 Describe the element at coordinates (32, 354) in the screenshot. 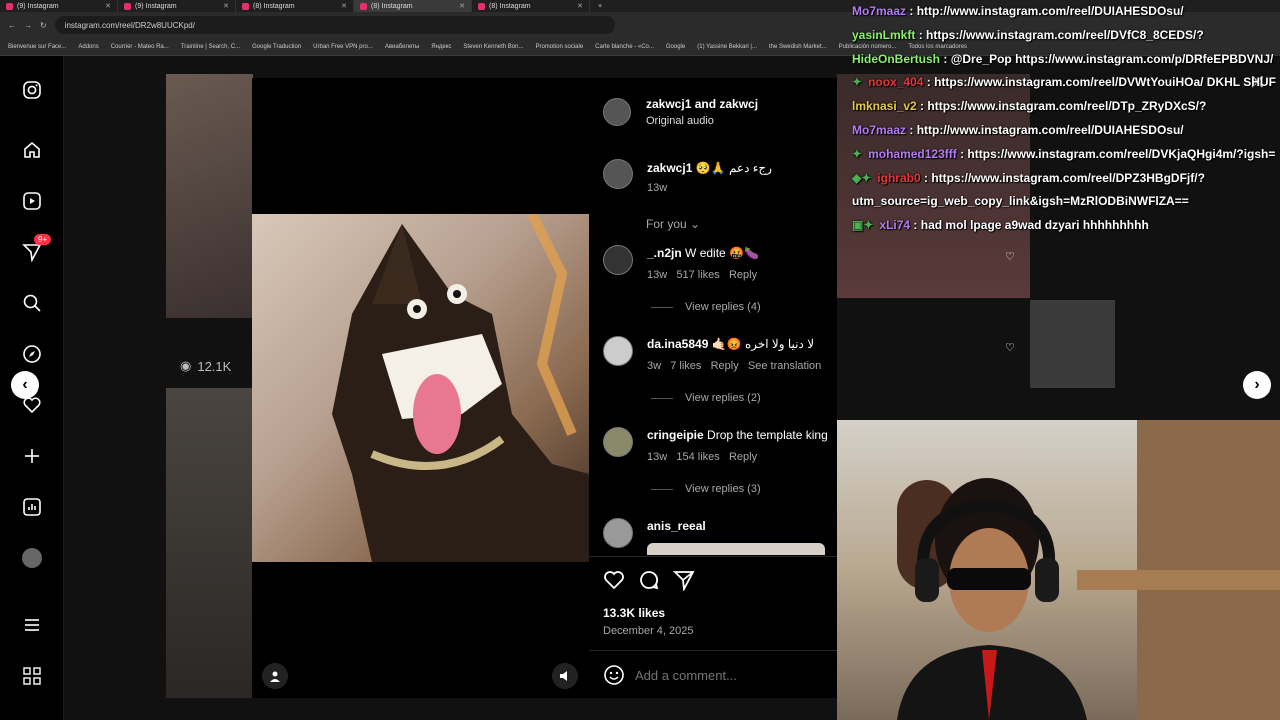

I see `explore-icon` at that location.